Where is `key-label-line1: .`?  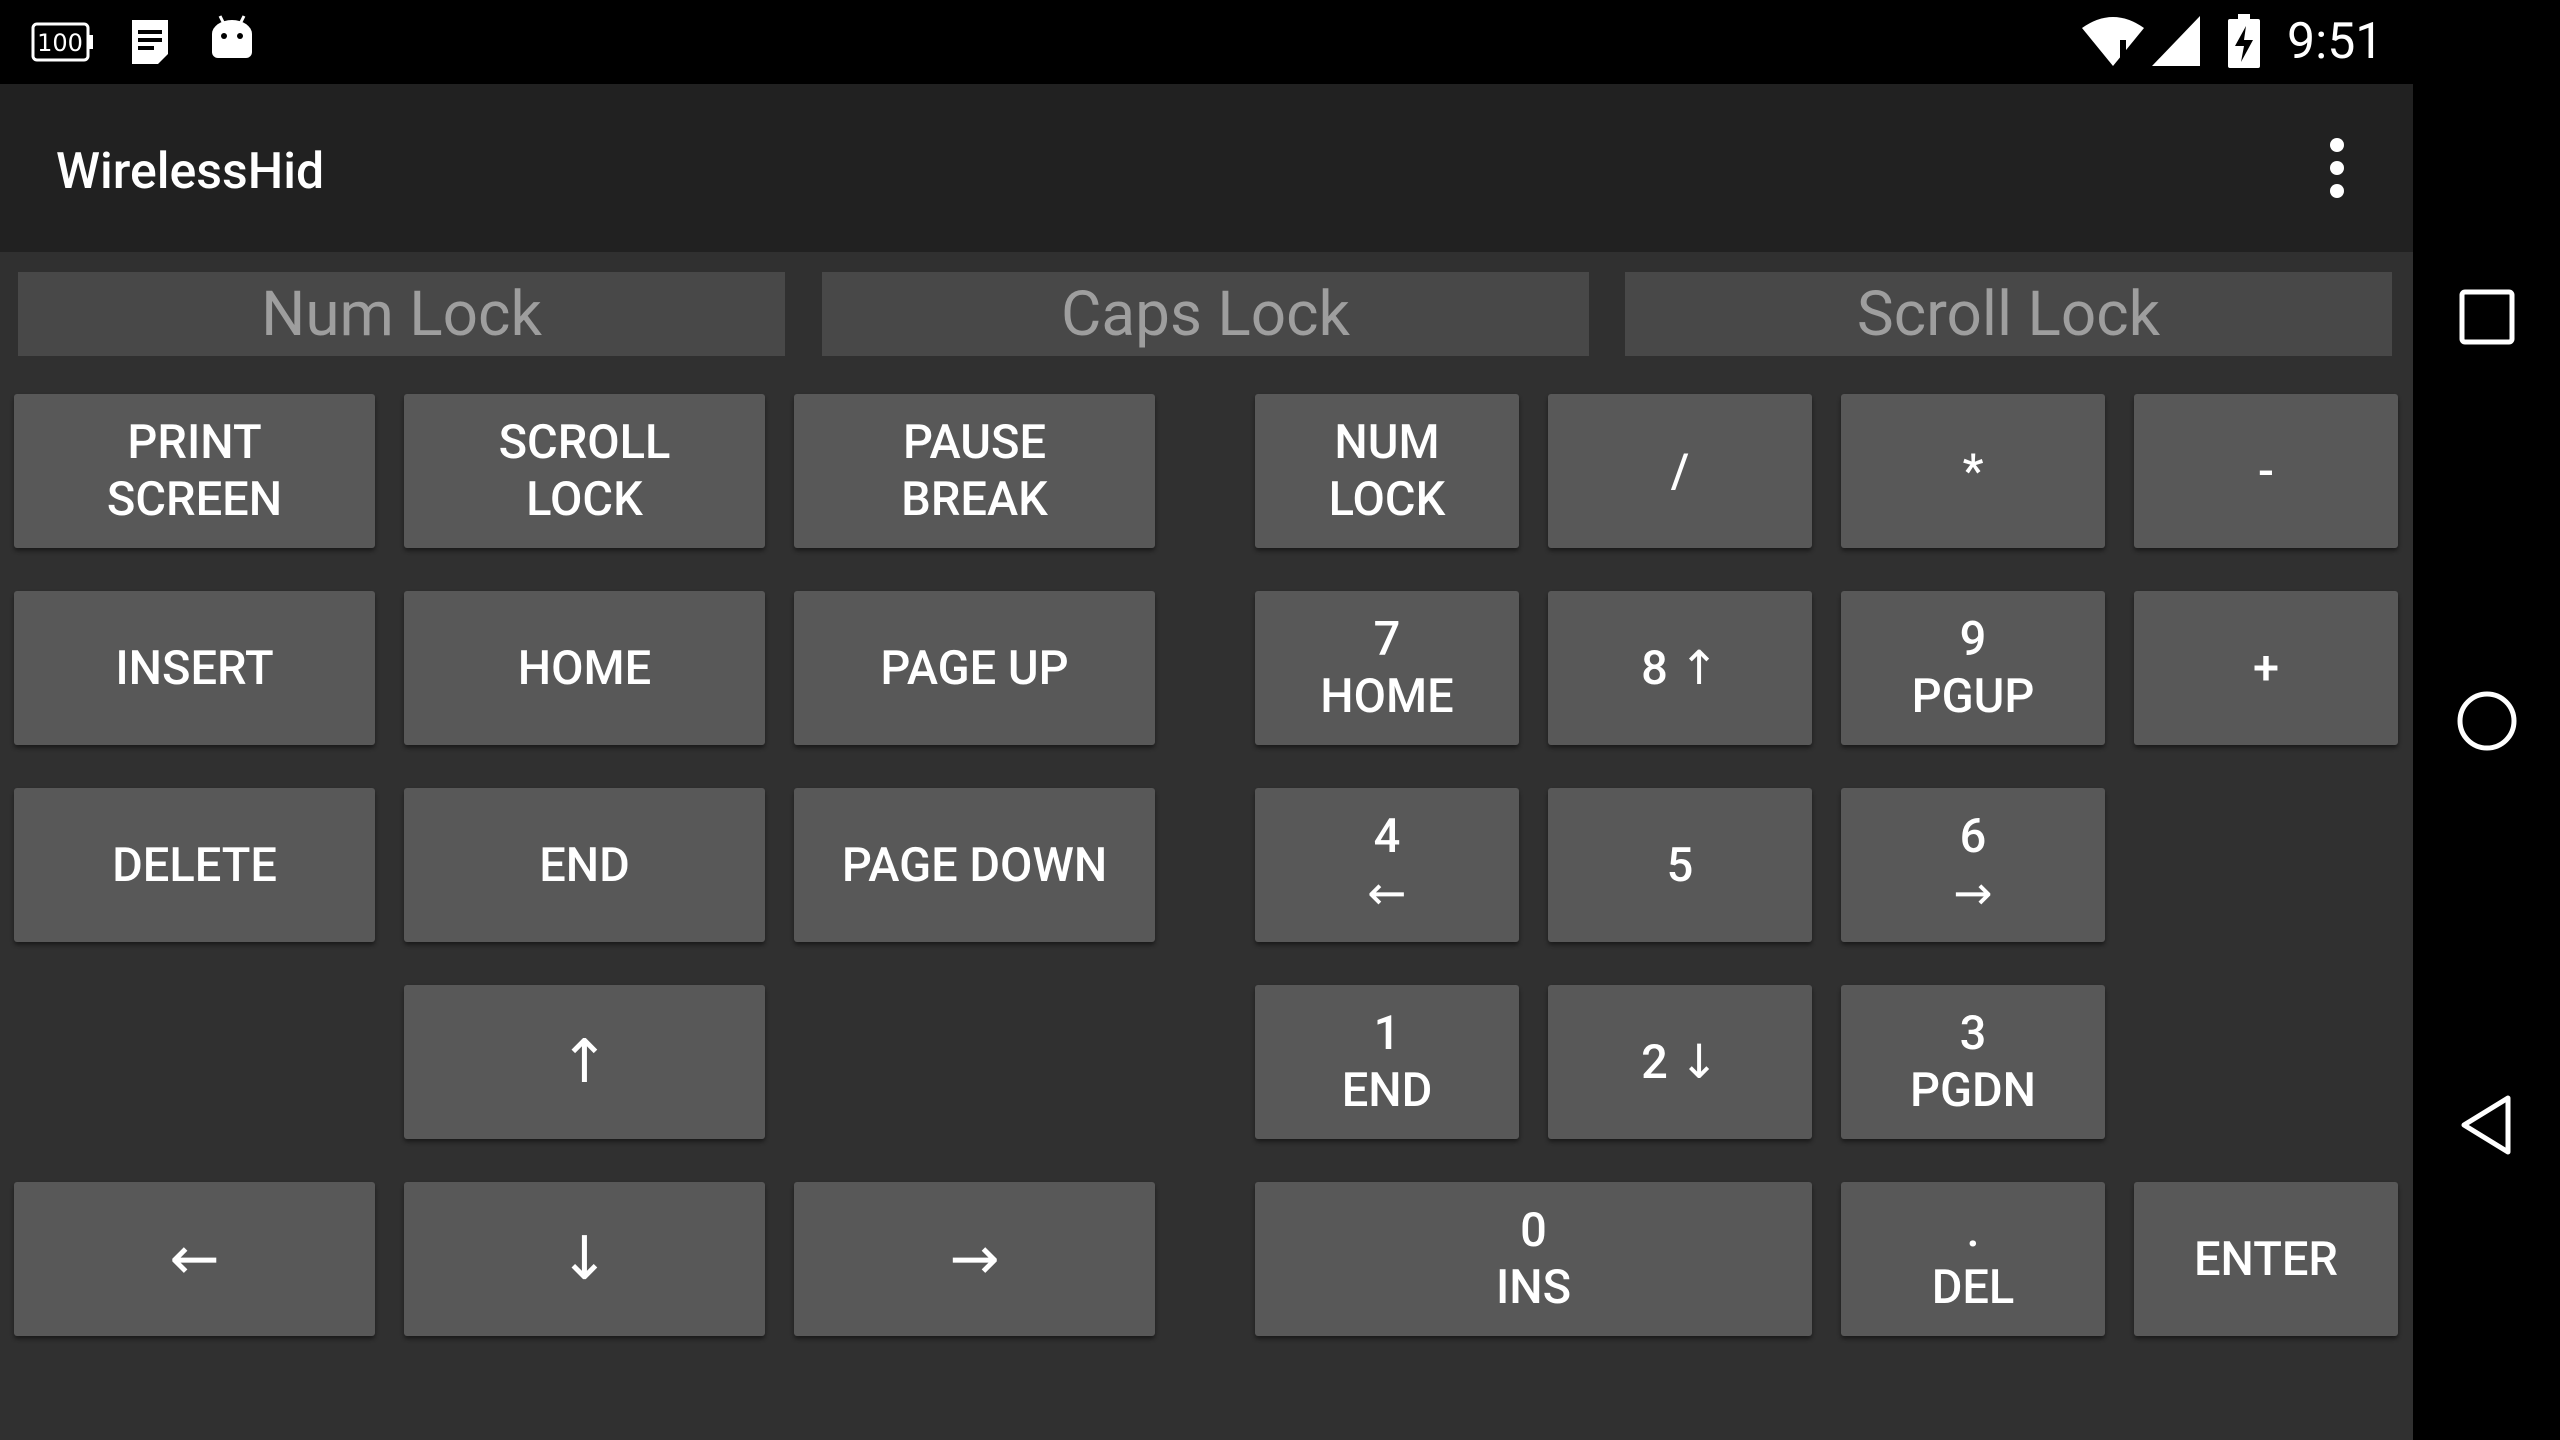 key-label-line1: . is located at coordinates (1973, 1230).